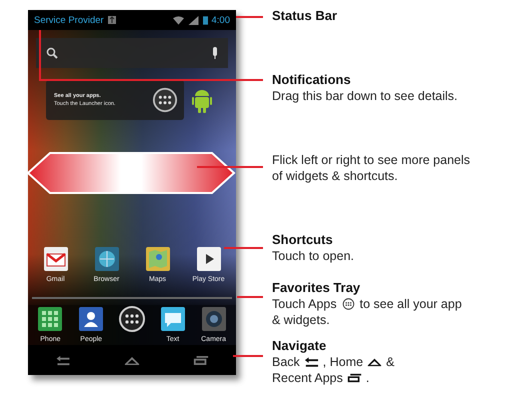  Describe the element at coordinates (205, 20) in the screenshot. I see `battery-icon` at that location.